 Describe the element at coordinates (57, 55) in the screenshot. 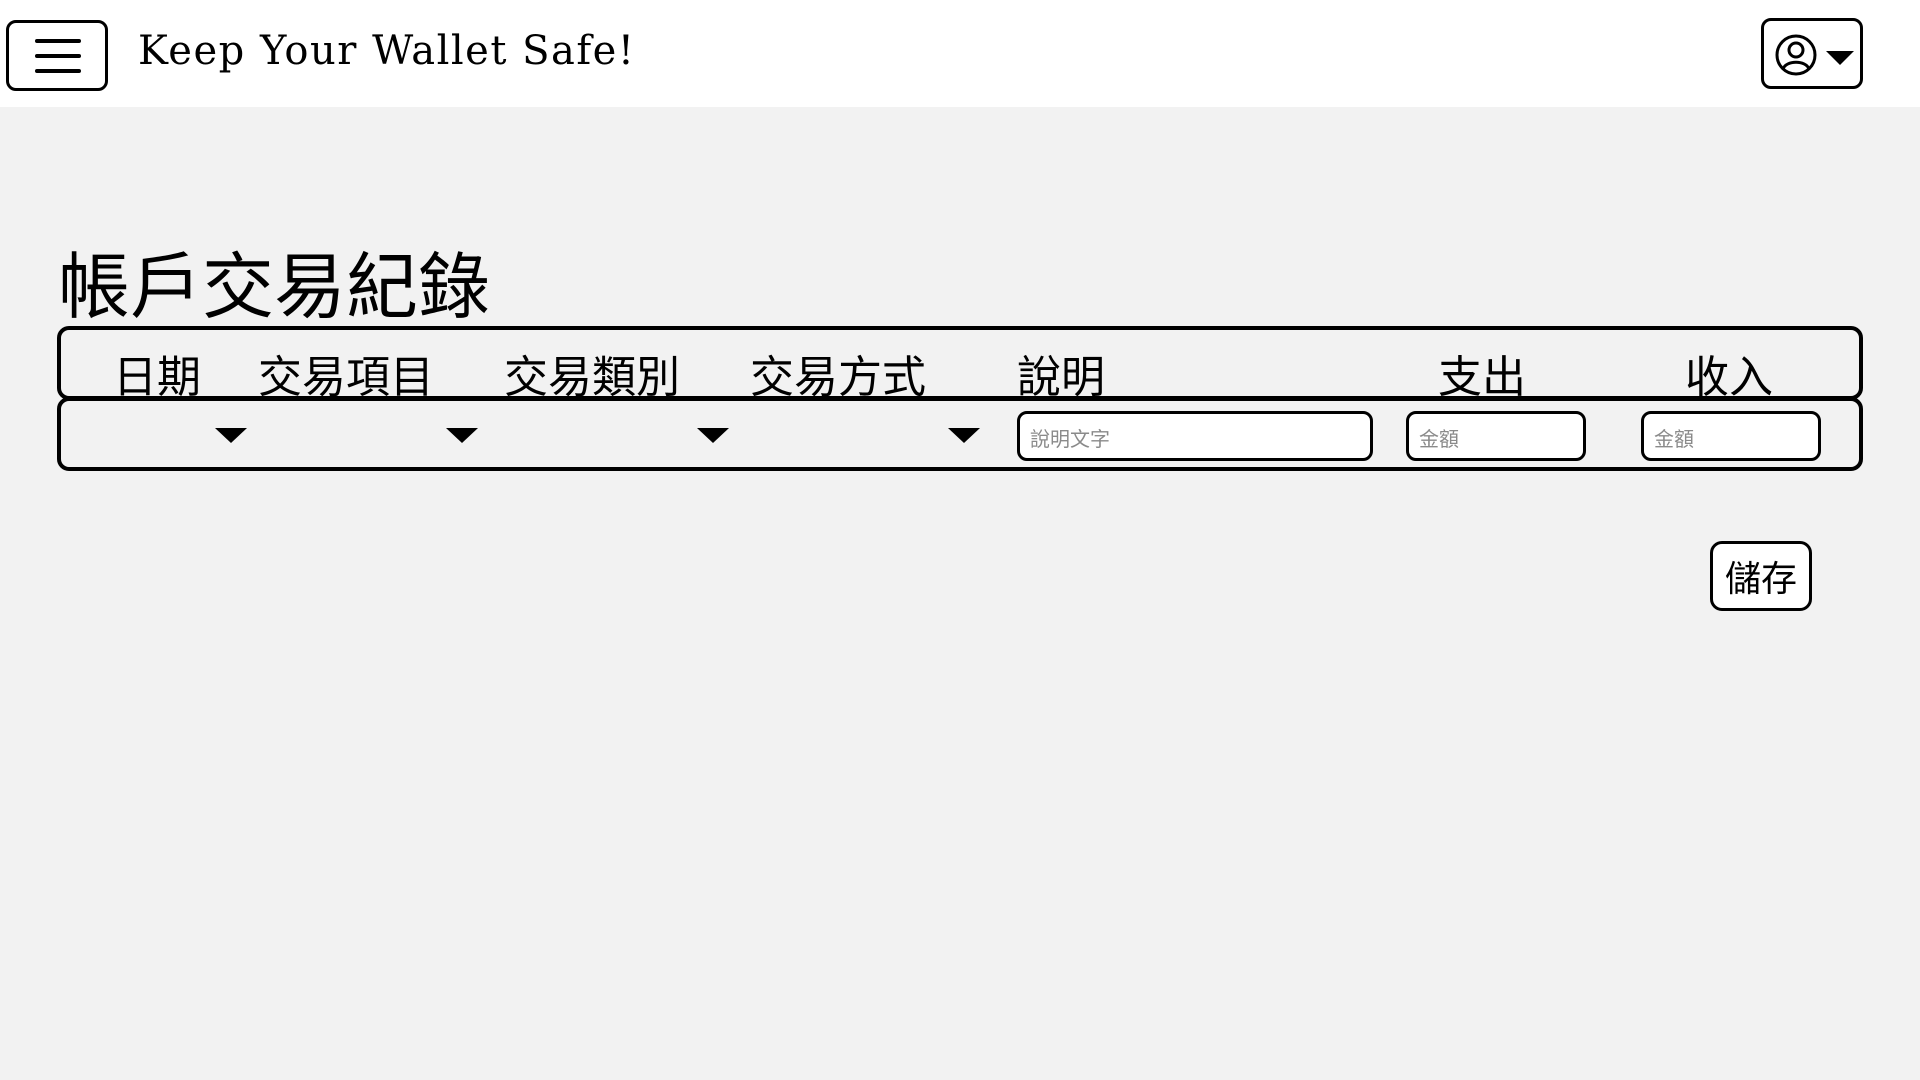

I see `menu-button` at that location.